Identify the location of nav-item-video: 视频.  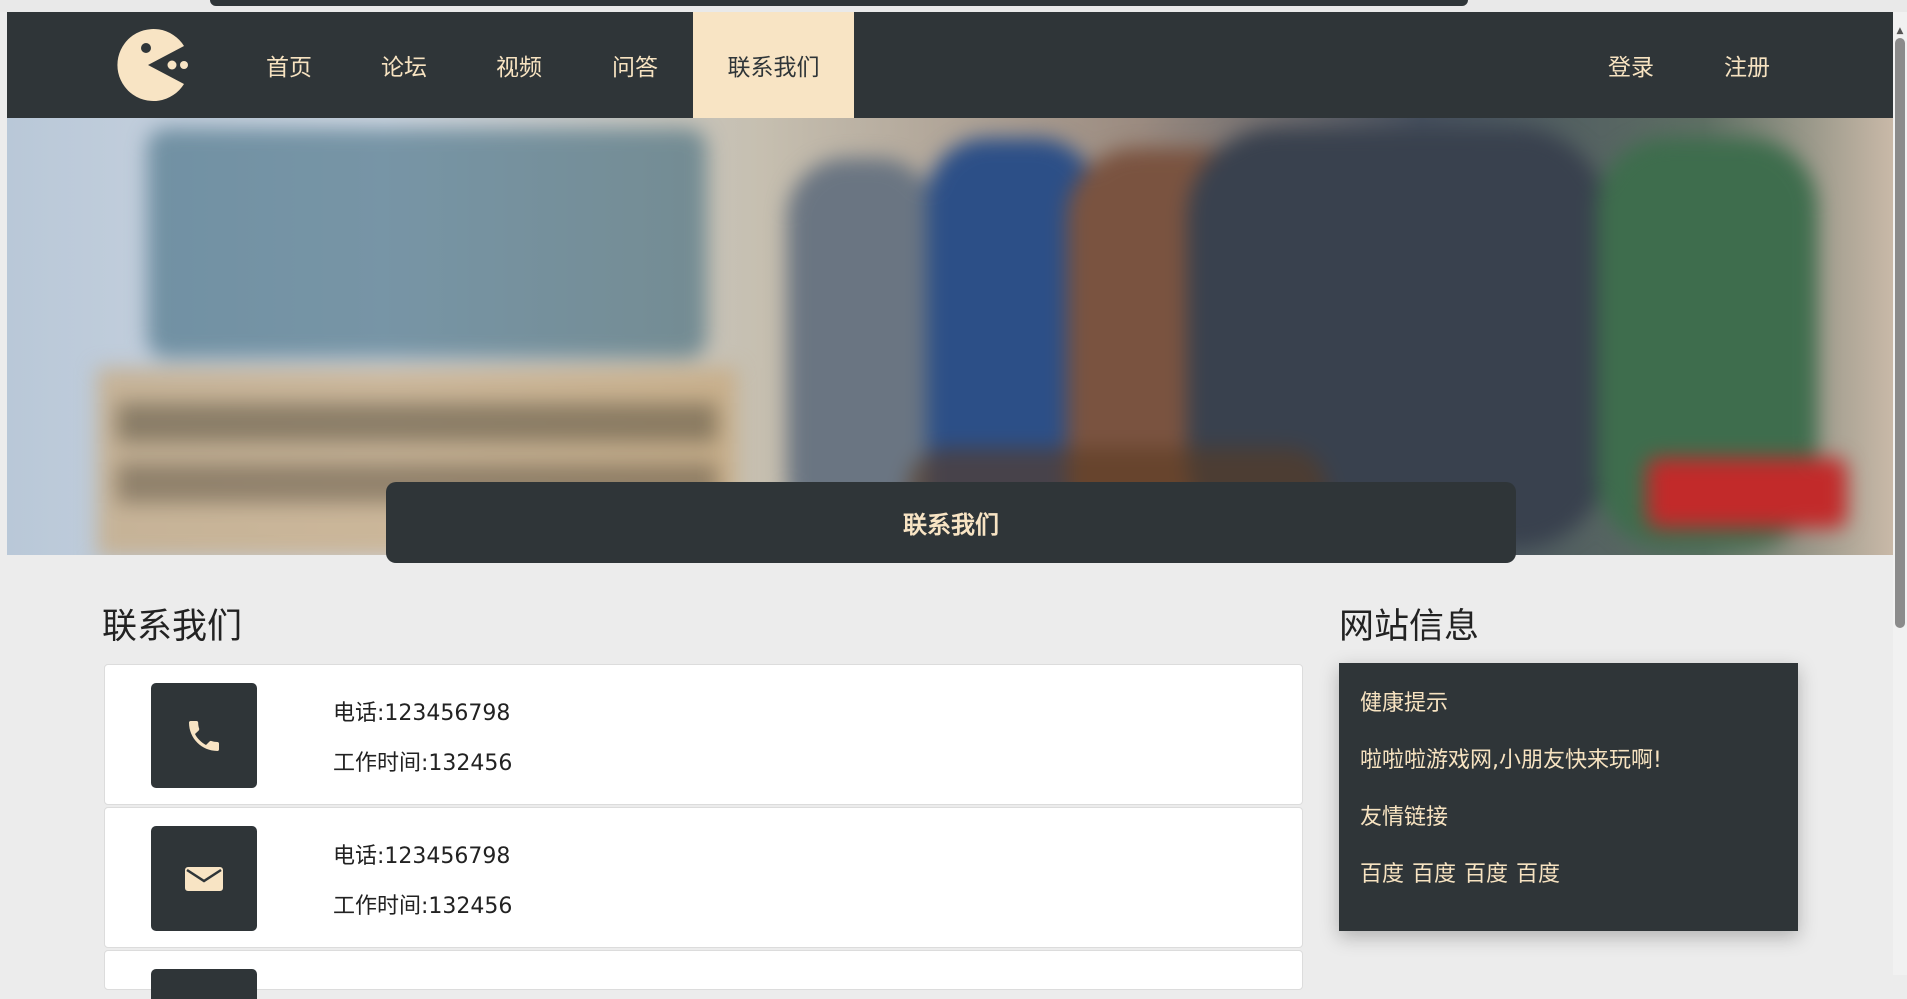
(519, 65).